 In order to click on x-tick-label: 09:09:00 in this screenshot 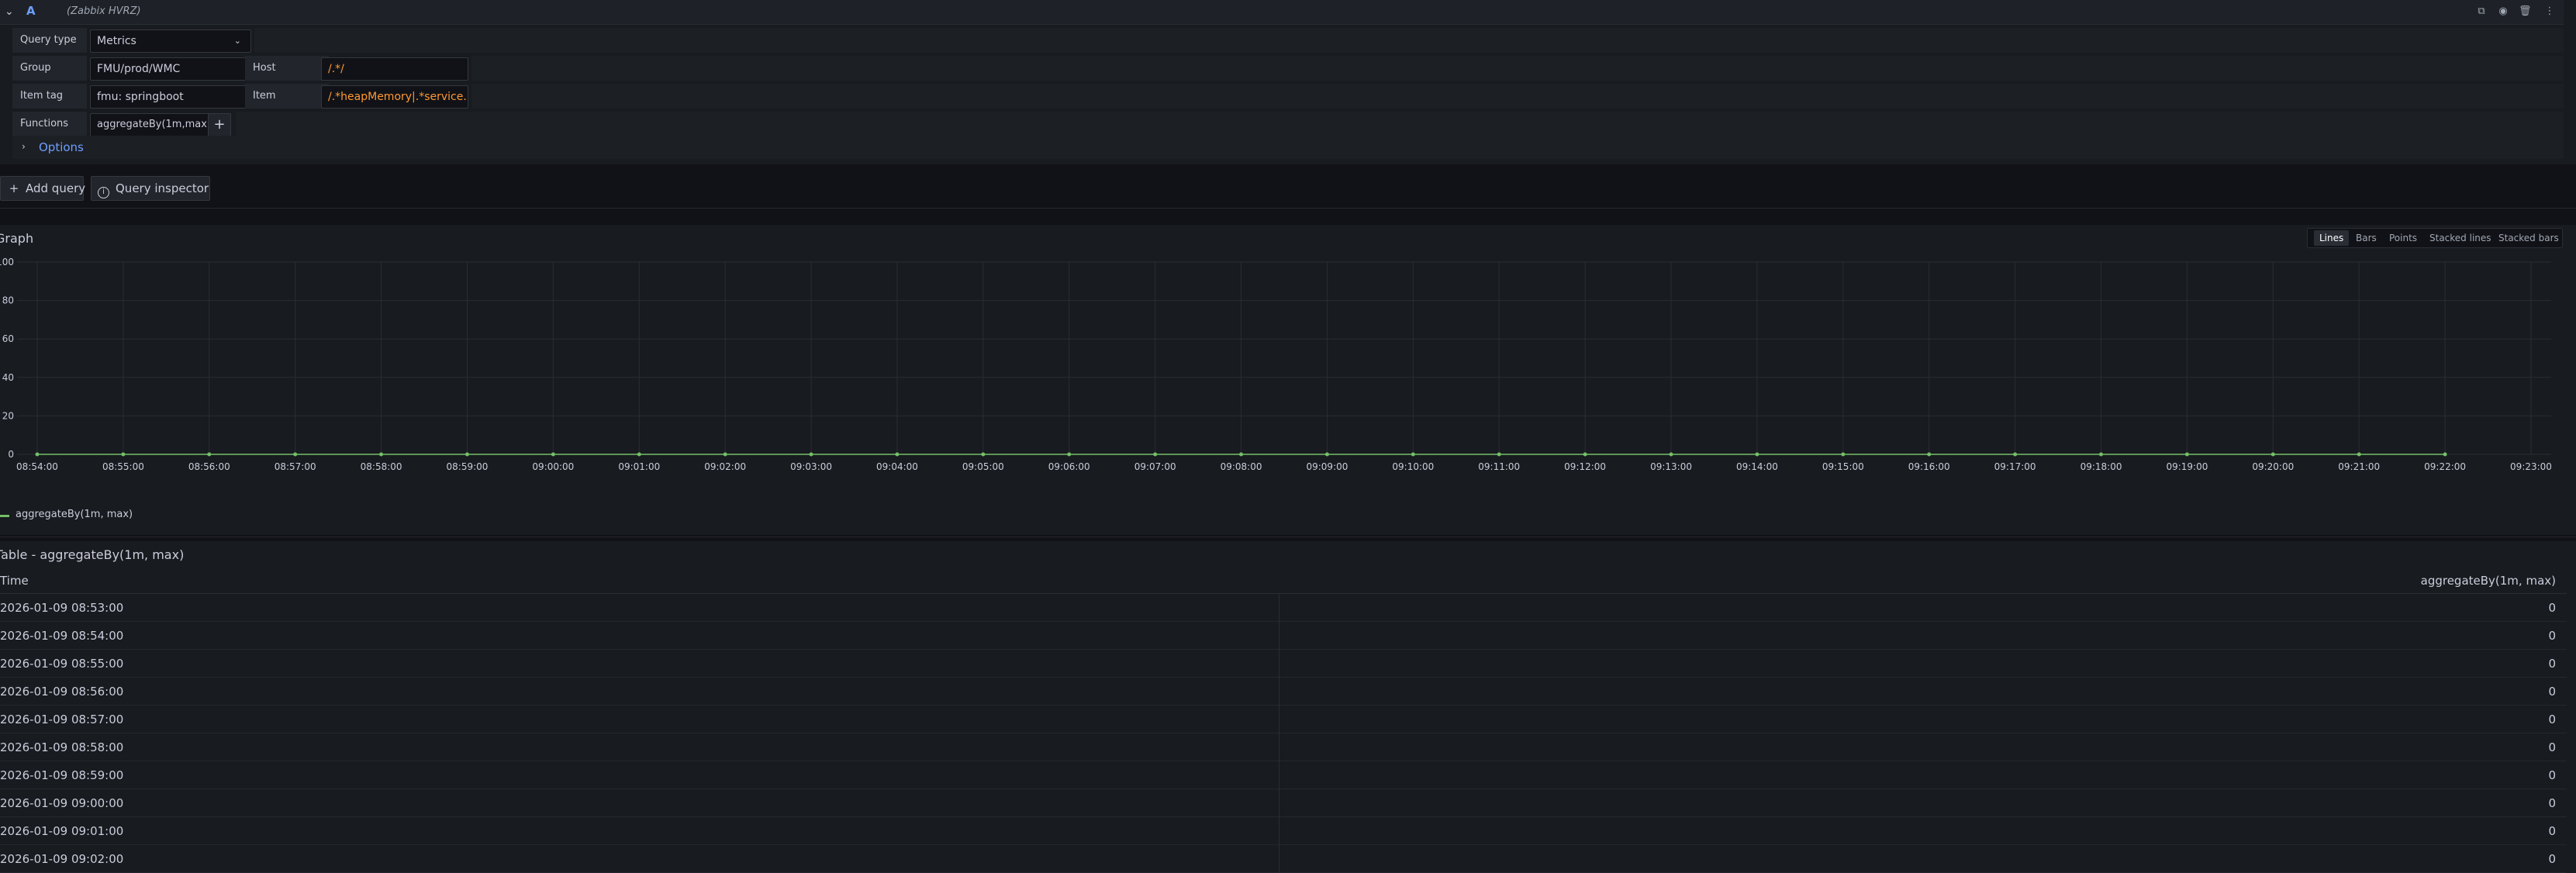, I will do `click(1327, 467)`.